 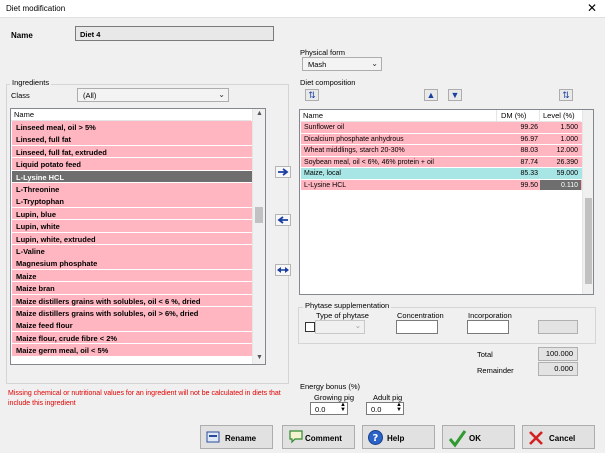 I want to click on ingredient-row: Liquid potato feed, so click(x=132, y=164).